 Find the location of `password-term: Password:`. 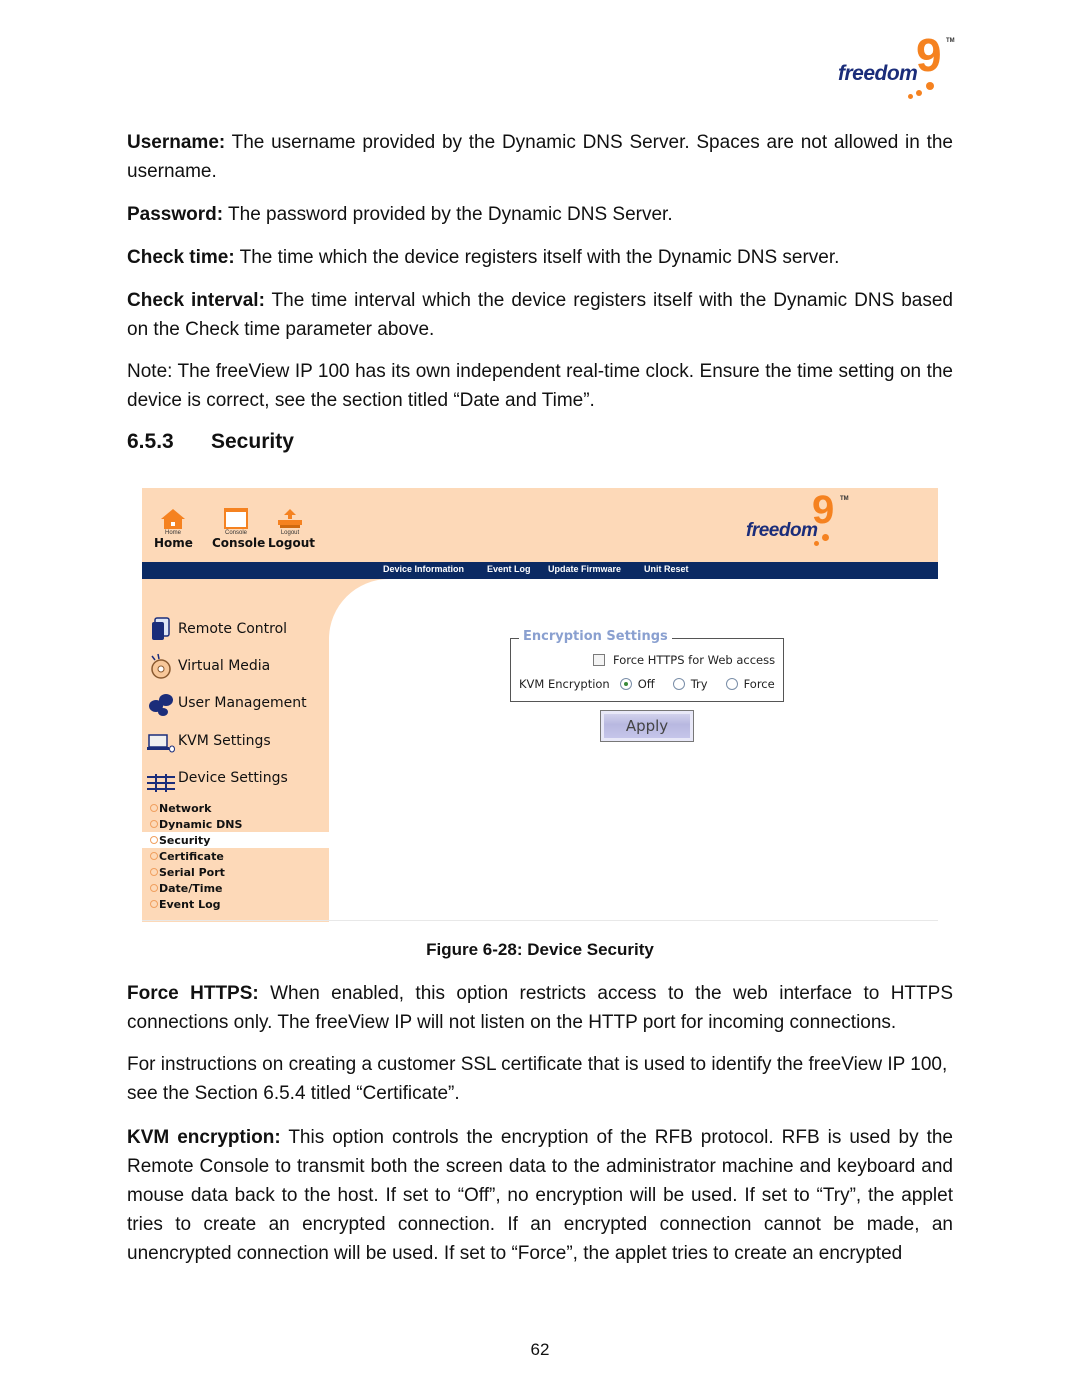

password-term: Password: is located at coordinates (175, 214).